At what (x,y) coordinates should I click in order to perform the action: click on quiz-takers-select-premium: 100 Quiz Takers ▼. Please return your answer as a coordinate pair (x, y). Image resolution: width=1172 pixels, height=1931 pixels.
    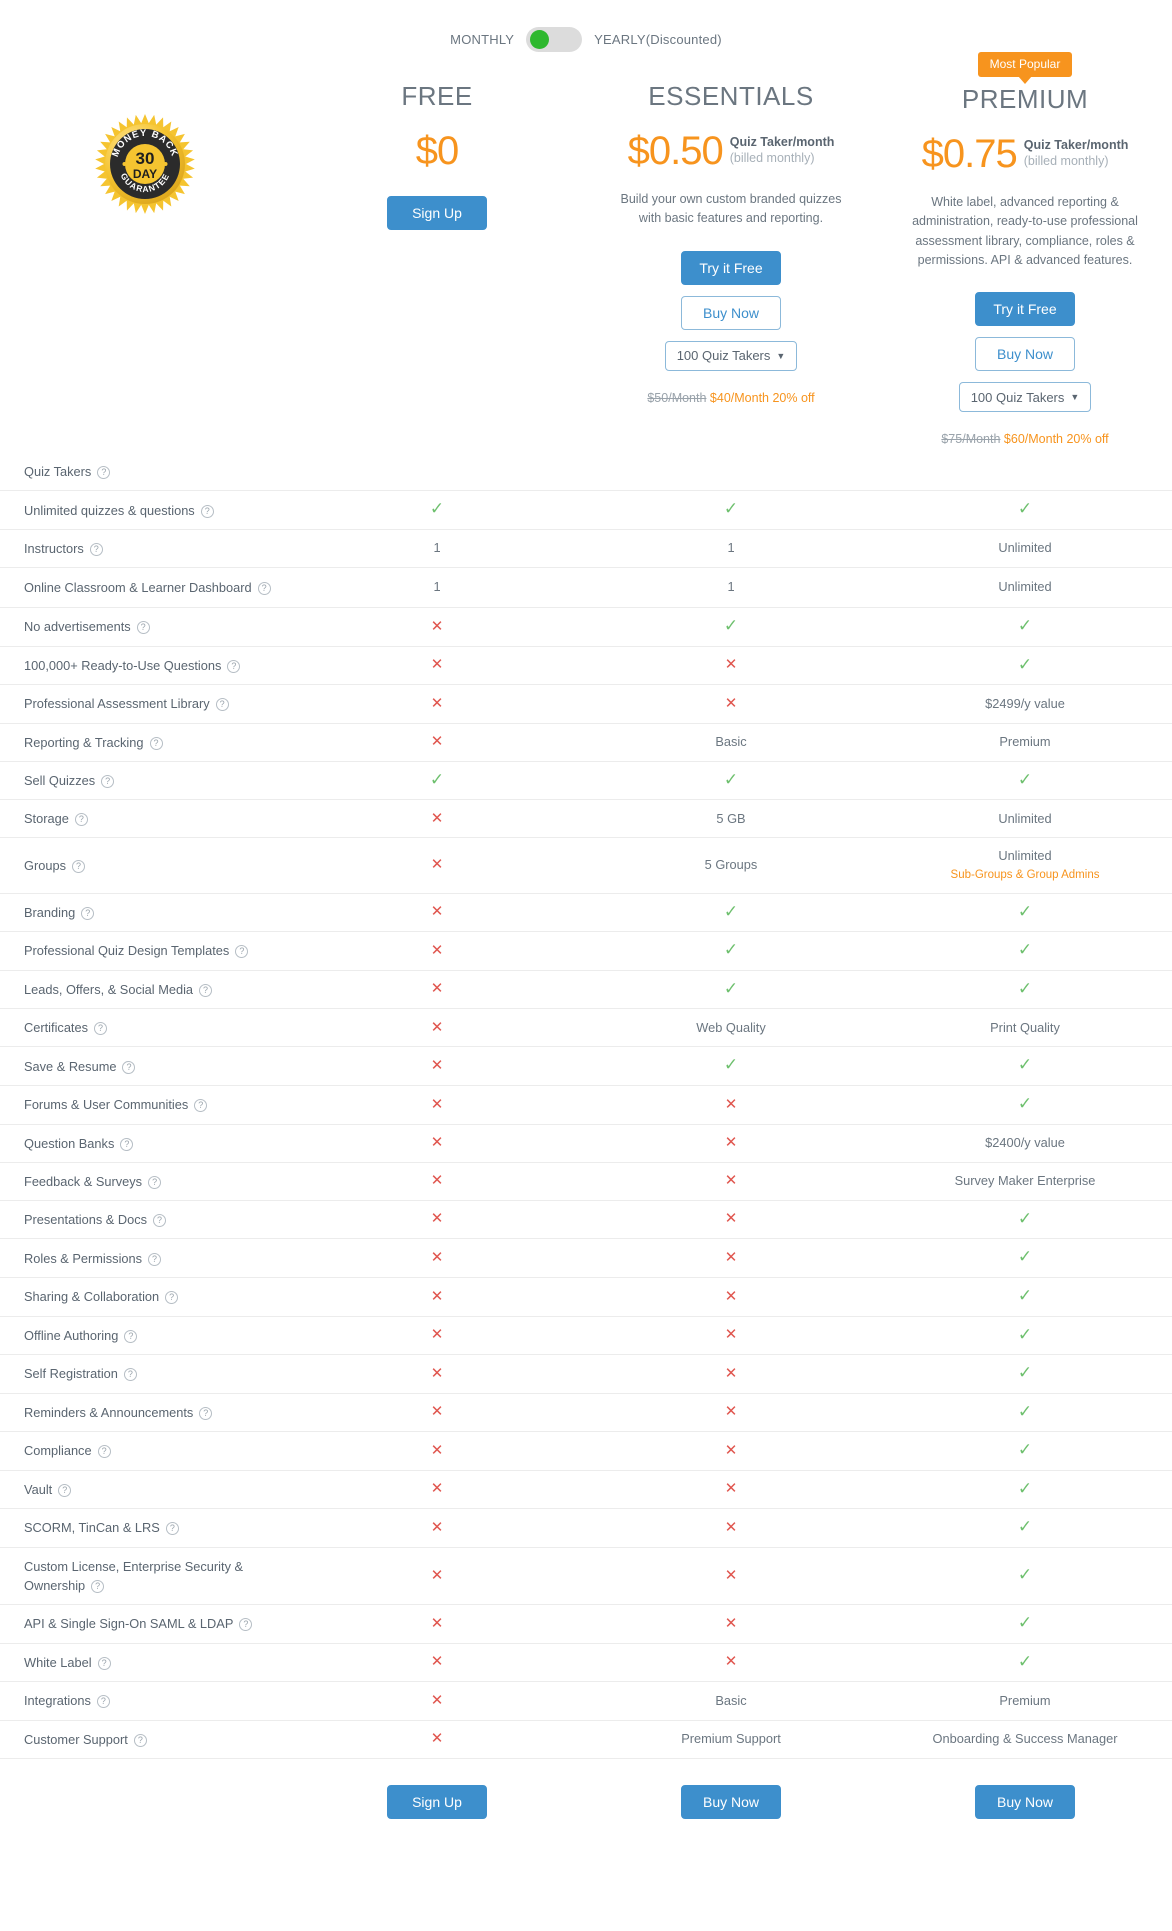
    Looking at the image, I should click on (1025, 397).